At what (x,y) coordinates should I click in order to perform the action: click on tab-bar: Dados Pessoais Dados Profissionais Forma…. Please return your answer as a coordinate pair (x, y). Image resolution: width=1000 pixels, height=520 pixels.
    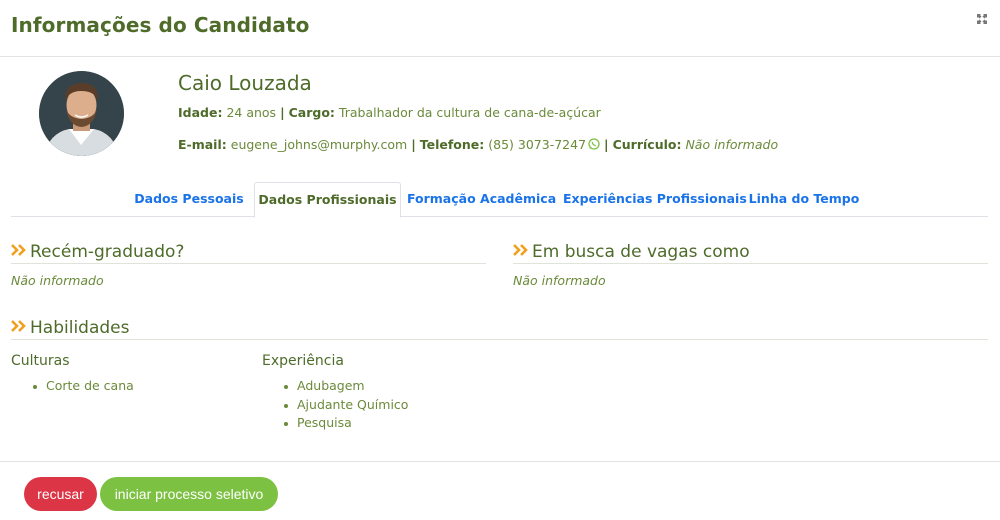
    Looking at the image, I should click on (499, 200).